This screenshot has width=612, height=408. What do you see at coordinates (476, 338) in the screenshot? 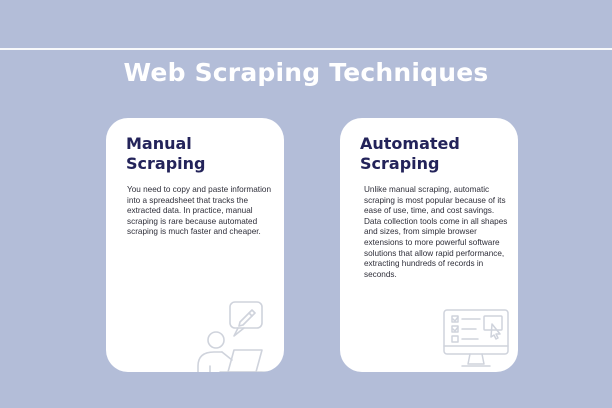
I see `monitor-checklist-cursor-icon` at bounding box center [476, 338].